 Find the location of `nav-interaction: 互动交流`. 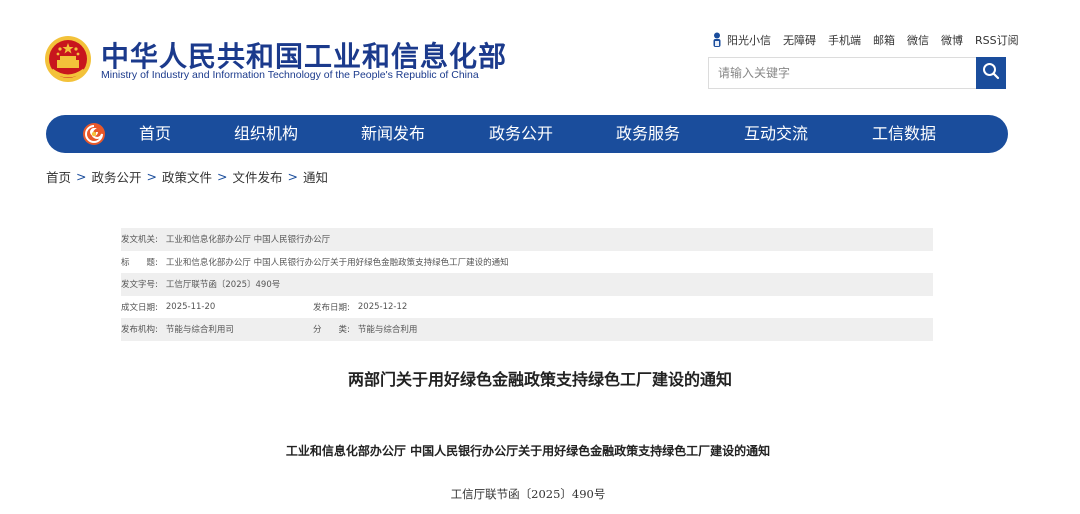

nav-interaction: 互动交流 is located at coordinates (776, 134).